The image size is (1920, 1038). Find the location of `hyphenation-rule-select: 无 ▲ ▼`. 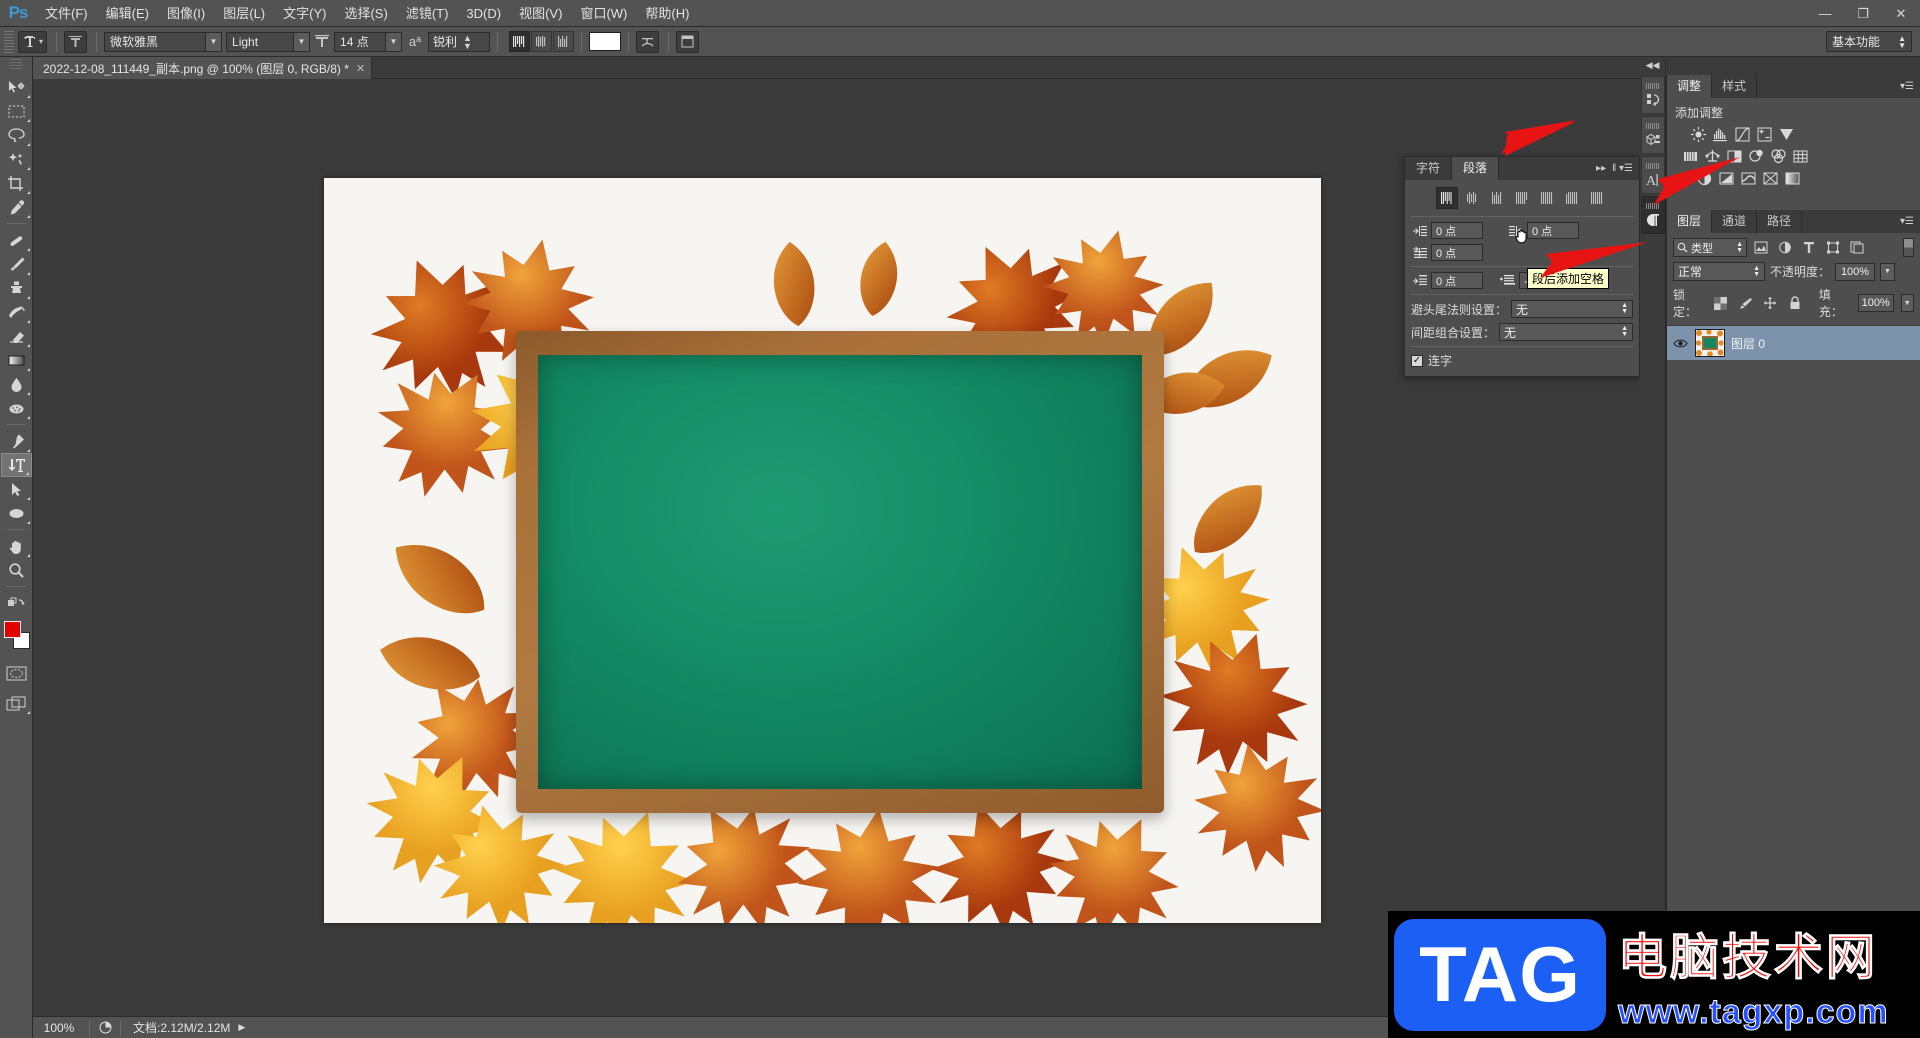

hyphenation-rule-select: 无 ▲ ▼ is located at coordinates (1572, 309).